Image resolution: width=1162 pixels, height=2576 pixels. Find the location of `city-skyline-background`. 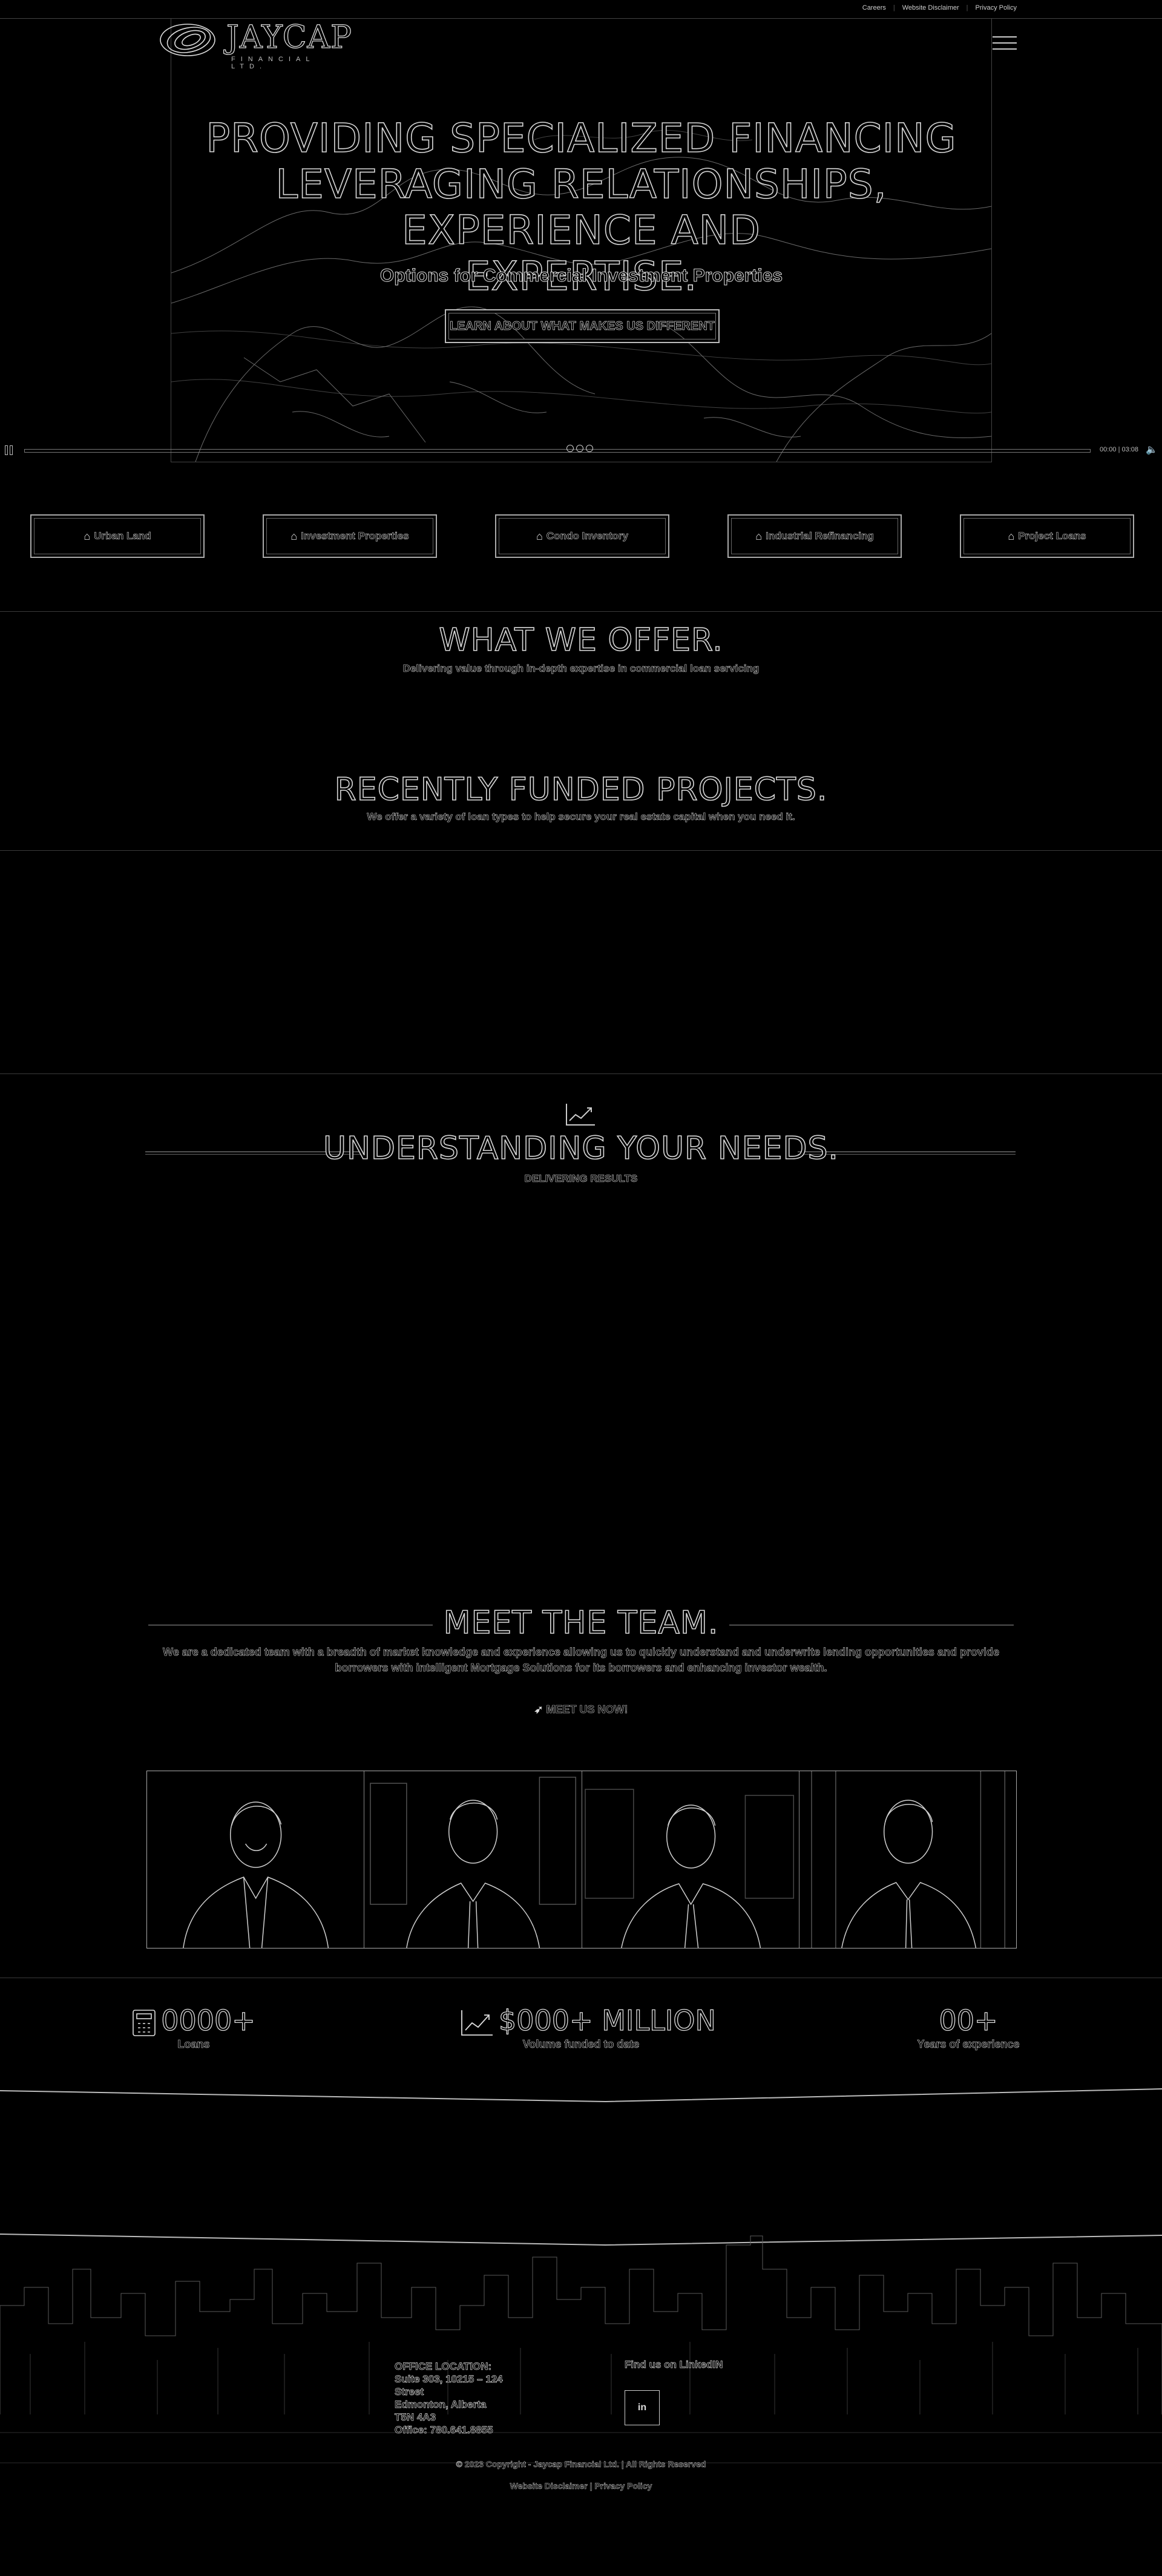

city-skyline-background is located at coordinates (581, 2348).